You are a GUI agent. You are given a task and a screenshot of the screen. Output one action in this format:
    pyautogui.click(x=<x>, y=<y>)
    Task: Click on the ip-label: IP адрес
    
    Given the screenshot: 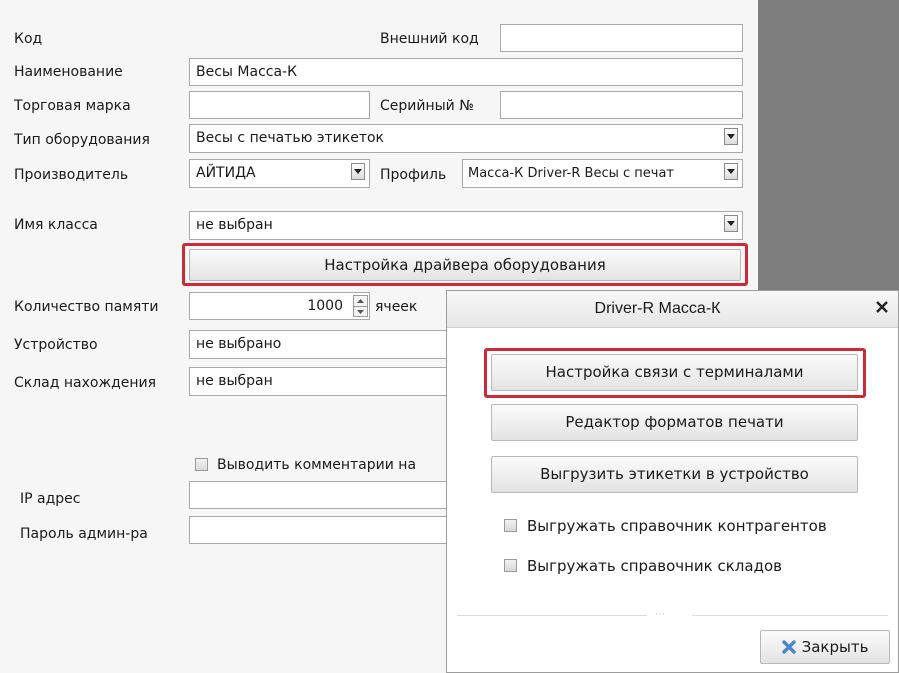 What is the action you would take?
    pyautogui.click(x=50, y=499)
    